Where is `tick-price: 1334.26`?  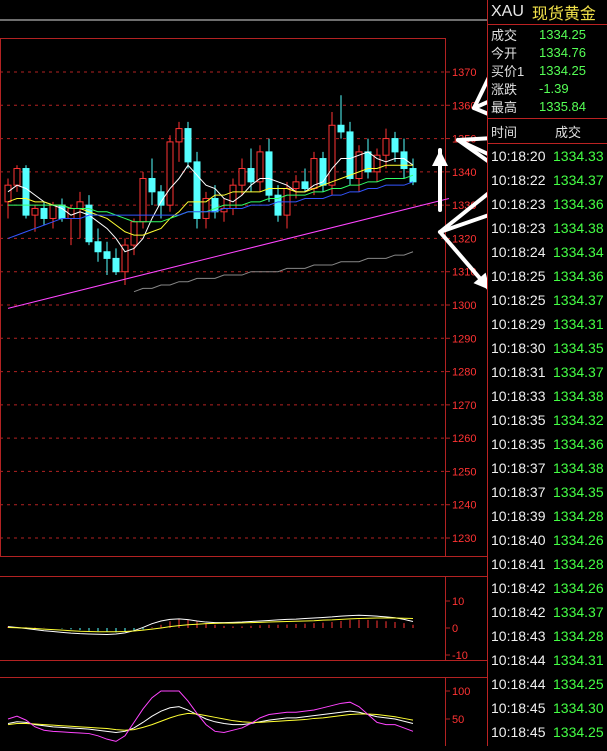 tick-price: 1334.26 is located at coordinates (578, 588).